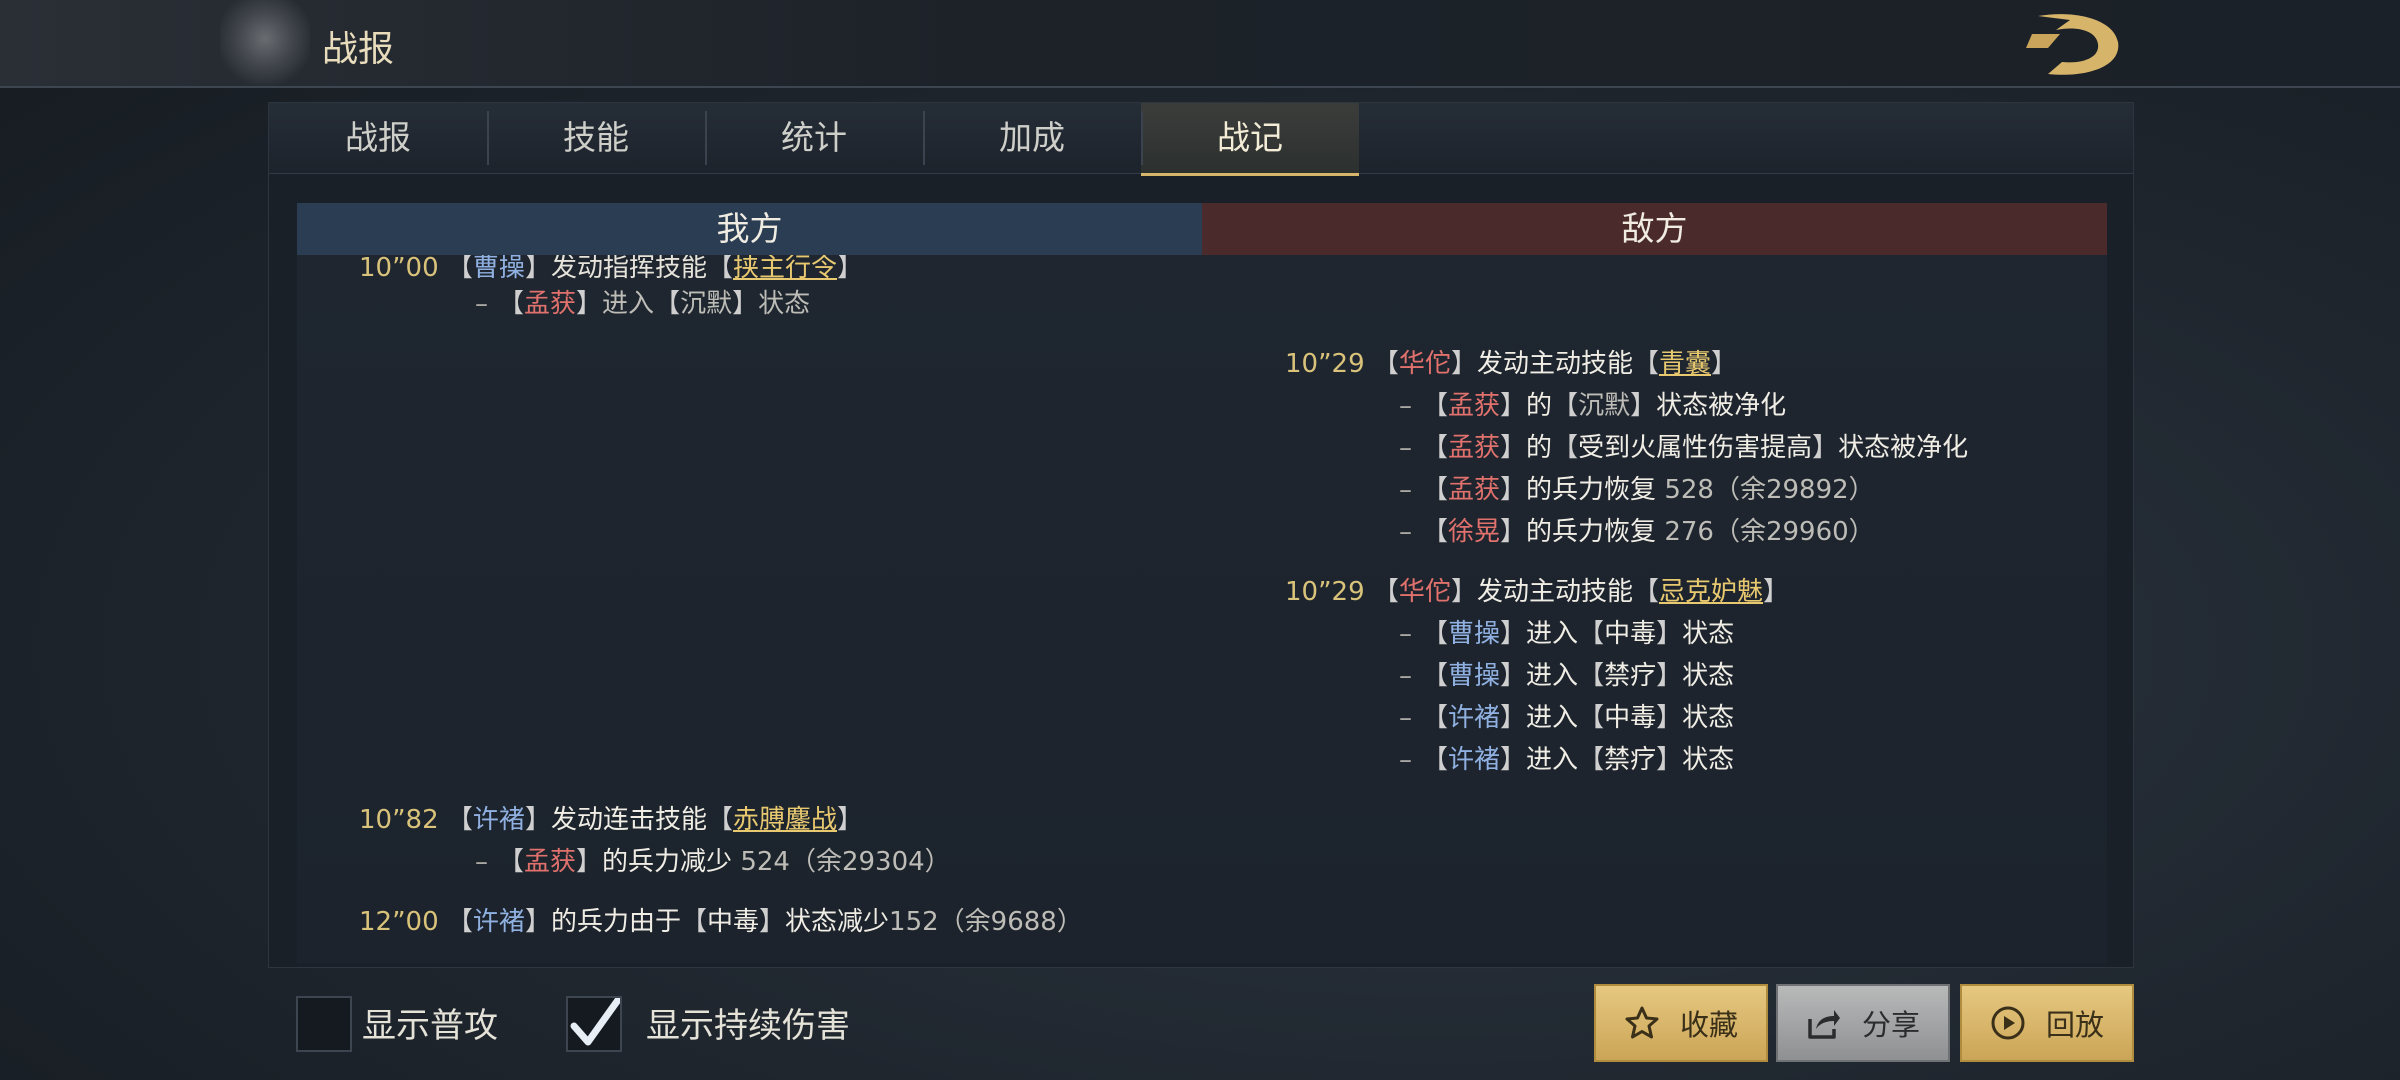 This screenshot has width=2400, height=1080. What do you see at coordinates (1567, 634) in the screenshot?
I see `log-detail-enemy-2a: – 【曹操】进入【中毒】状态` at bounding box center [1567, 634].